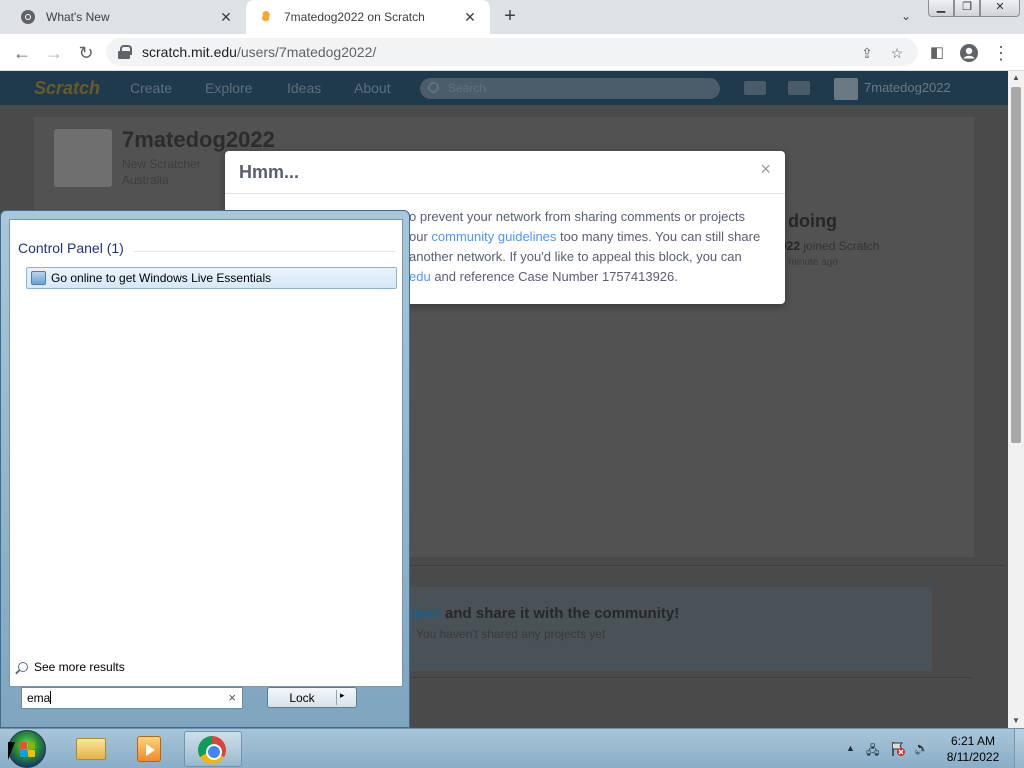  What do you see at coordinates (969, 53) in the screenshot?
I see `profile-icon` at bounding box center [969, 53].